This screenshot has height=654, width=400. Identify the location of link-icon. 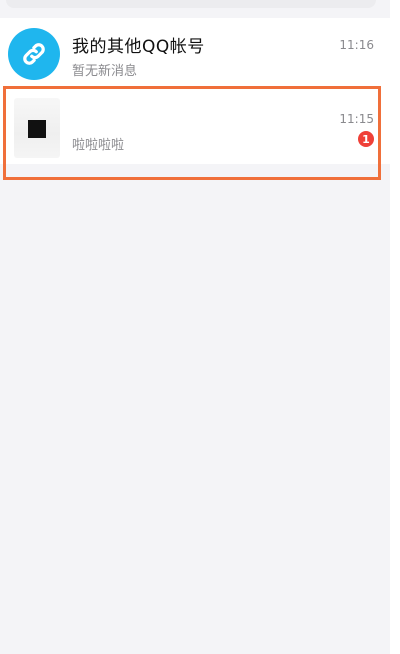
(34, 54).